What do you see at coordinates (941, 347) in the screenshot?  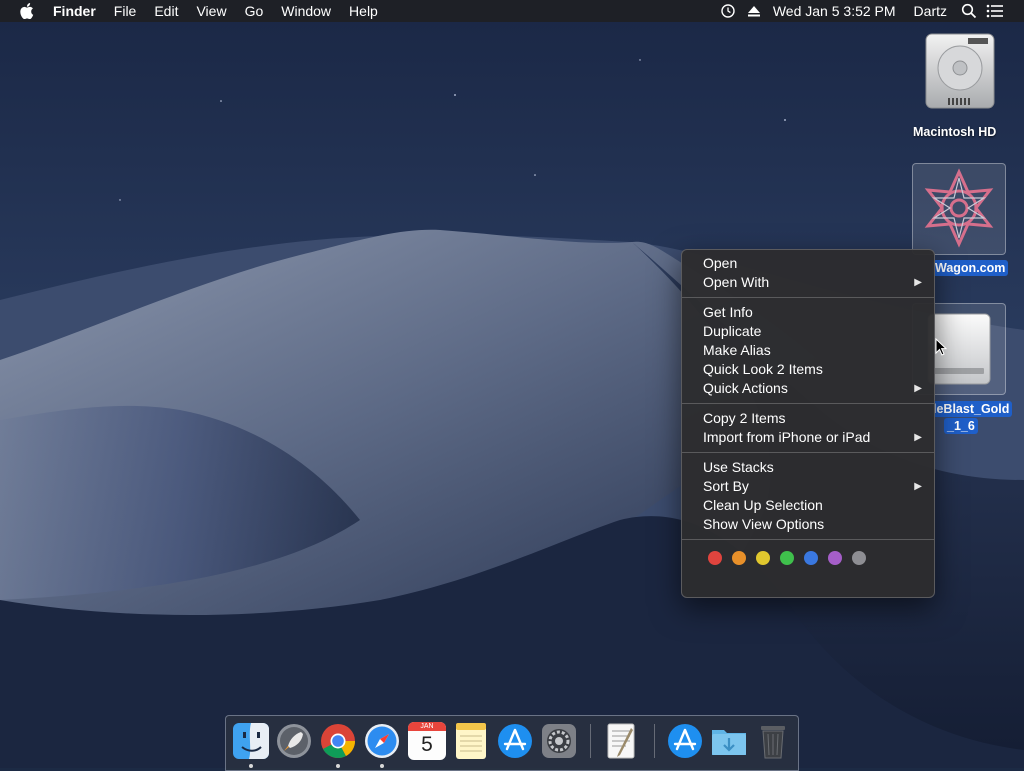 I see `mouse-pointer-icon` at bounding box center [941, 347].